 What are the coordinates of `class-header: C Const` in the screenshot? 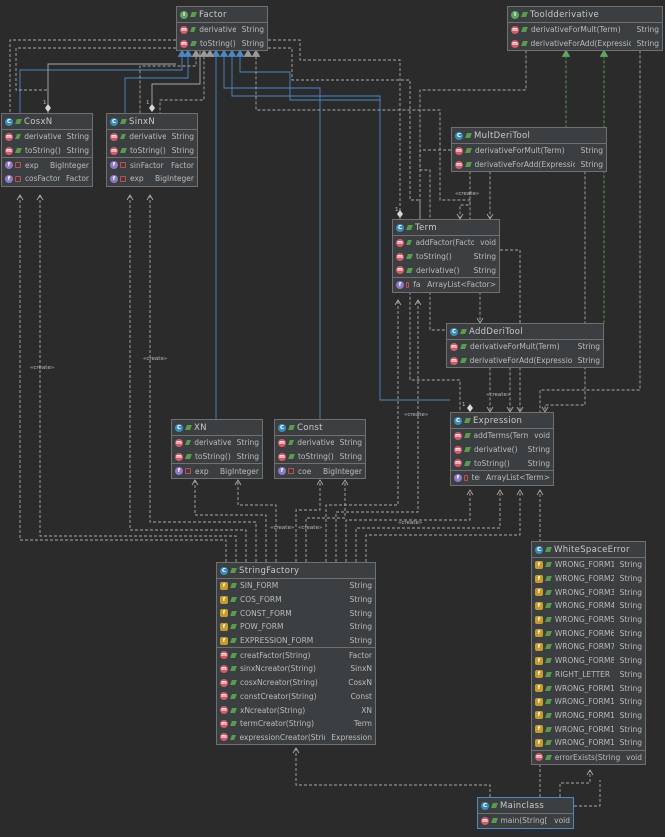 It's located at (320, 428).